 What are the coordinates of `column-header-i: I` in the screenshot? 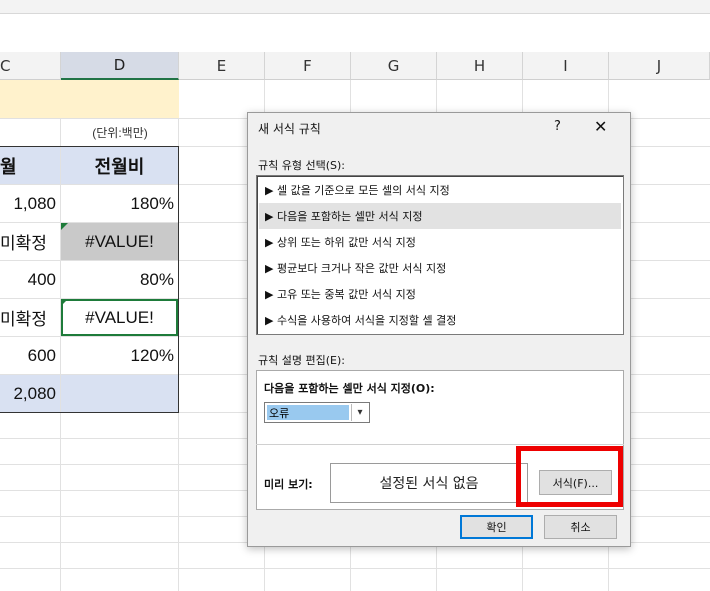 It's located at (566, 66).